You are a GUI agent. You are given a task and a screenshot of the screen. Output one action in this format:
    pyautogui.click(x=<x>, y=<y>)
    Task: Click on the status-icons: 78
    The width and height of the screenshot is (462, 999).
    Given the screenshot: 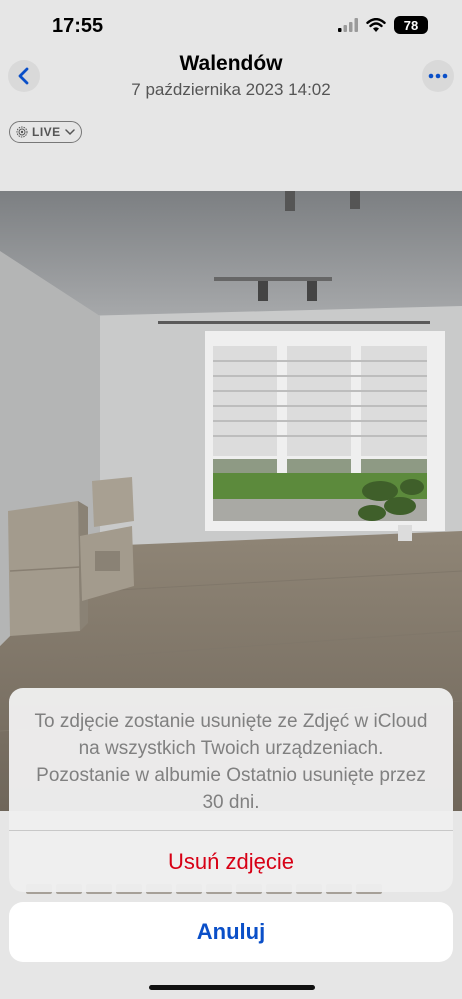 What is the action you would take?
    pyautogui.click(x=383, y=25)
    